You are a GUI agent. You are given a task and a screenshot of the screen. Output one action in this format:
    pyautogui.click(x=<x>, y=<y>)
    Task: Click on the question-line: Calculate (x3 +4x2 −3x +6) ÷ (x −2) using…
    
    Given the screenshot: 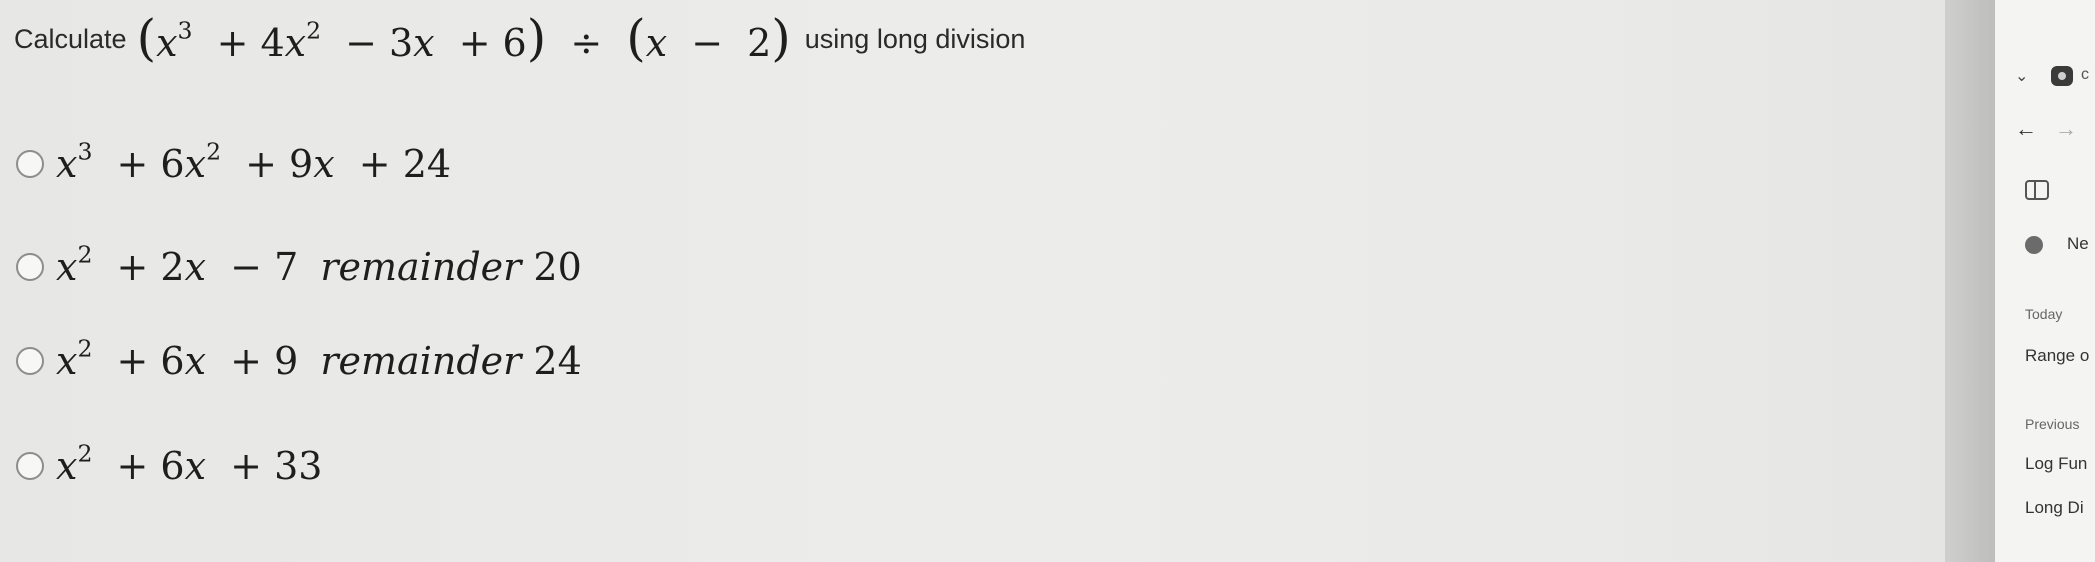 What is the action you would take?
    pyautogui.click(x=520, y=38)
    